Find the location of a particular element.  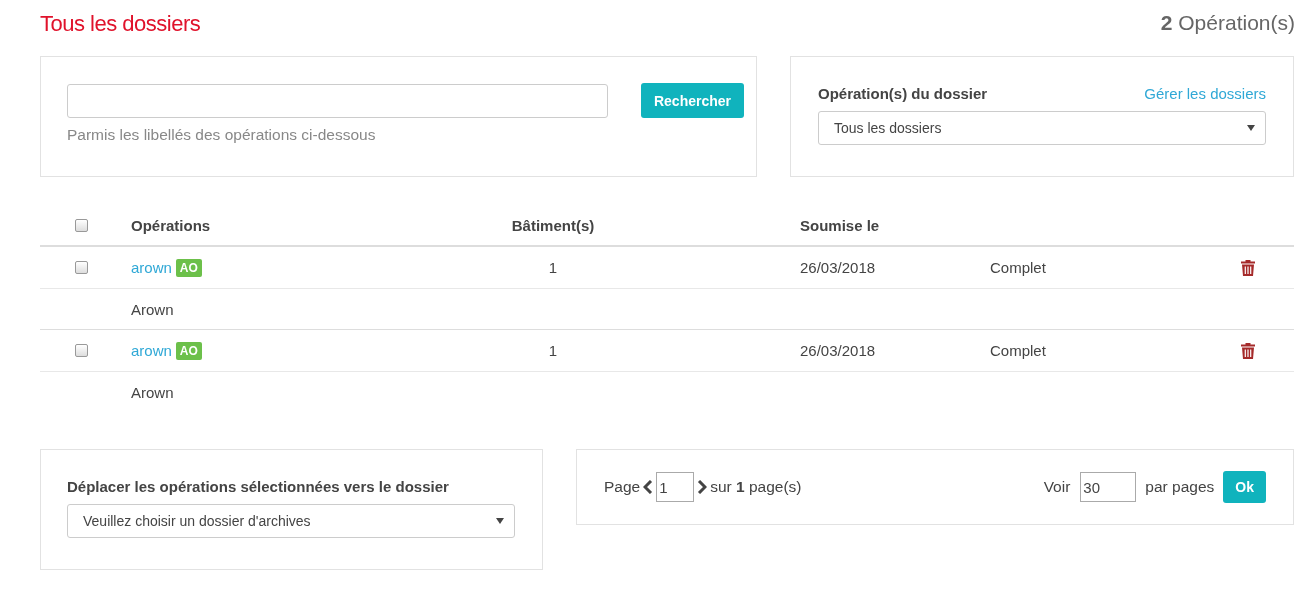

per-page-field: 30 is located at coordinates (1108, 487).